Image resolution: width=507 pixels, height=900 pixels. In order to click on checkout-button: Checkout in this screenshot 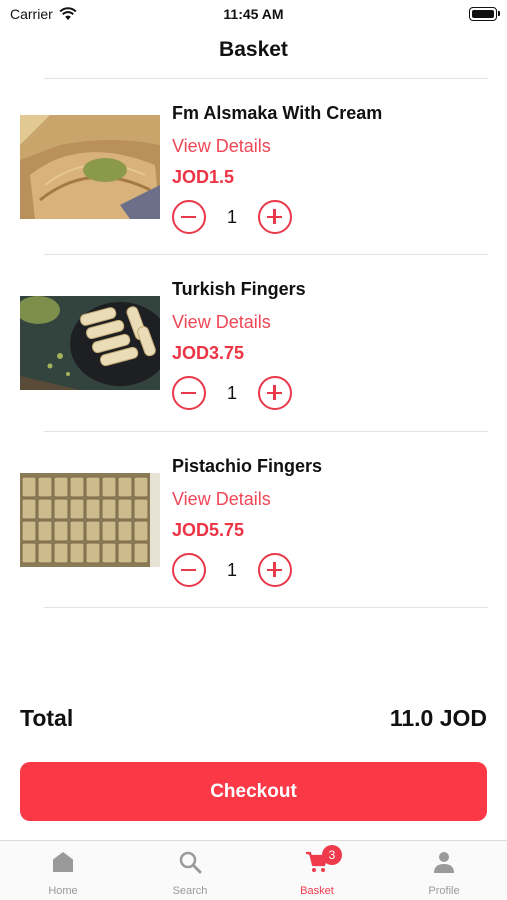, I will do `click(253, 791)`.